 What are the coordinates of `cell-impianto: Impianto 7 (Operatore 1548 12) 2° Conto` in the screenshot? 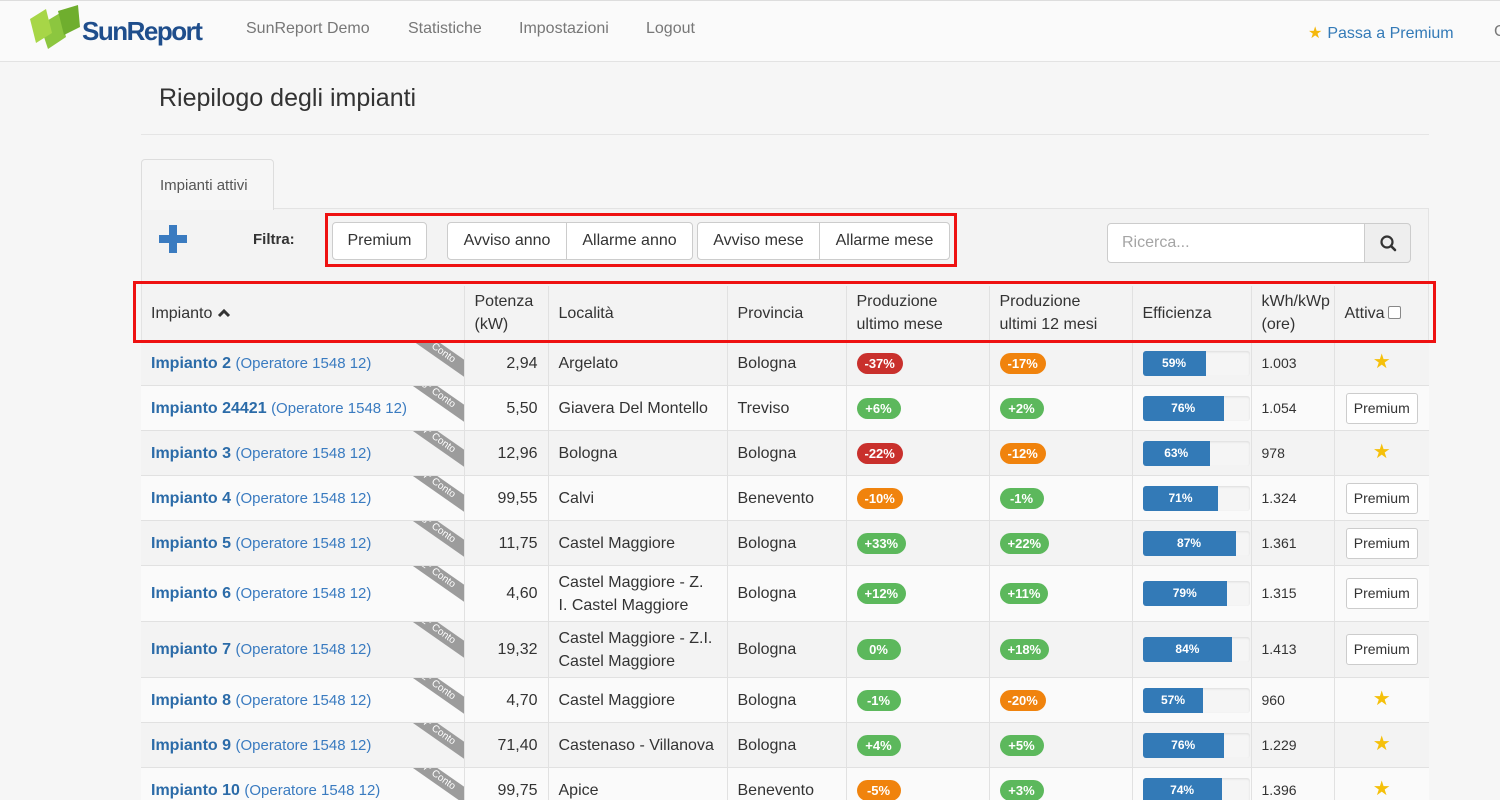 It's located at (302, 649).